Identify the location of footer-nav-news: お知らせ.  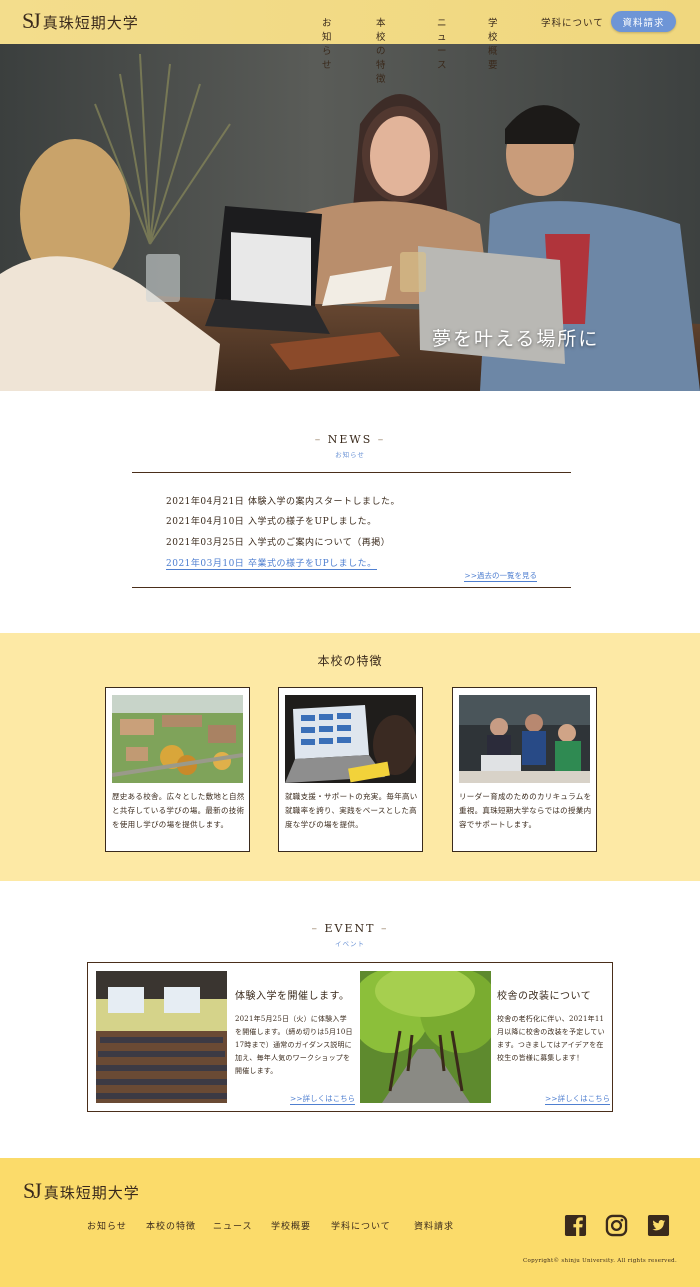
(107, 1225).